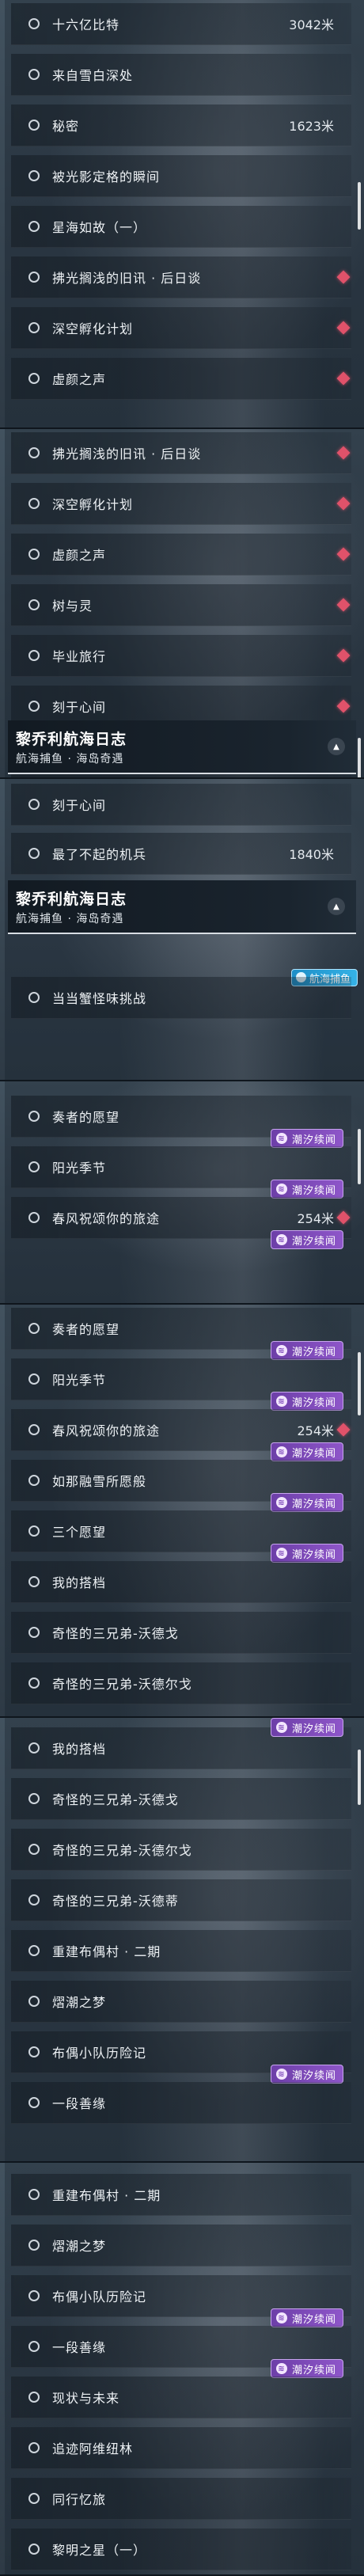 This screenshot has height=2576, width=364. Describe the element at coordinates (315, 1218) in the screenshot. I see `quest-distance: 254米` at that location.